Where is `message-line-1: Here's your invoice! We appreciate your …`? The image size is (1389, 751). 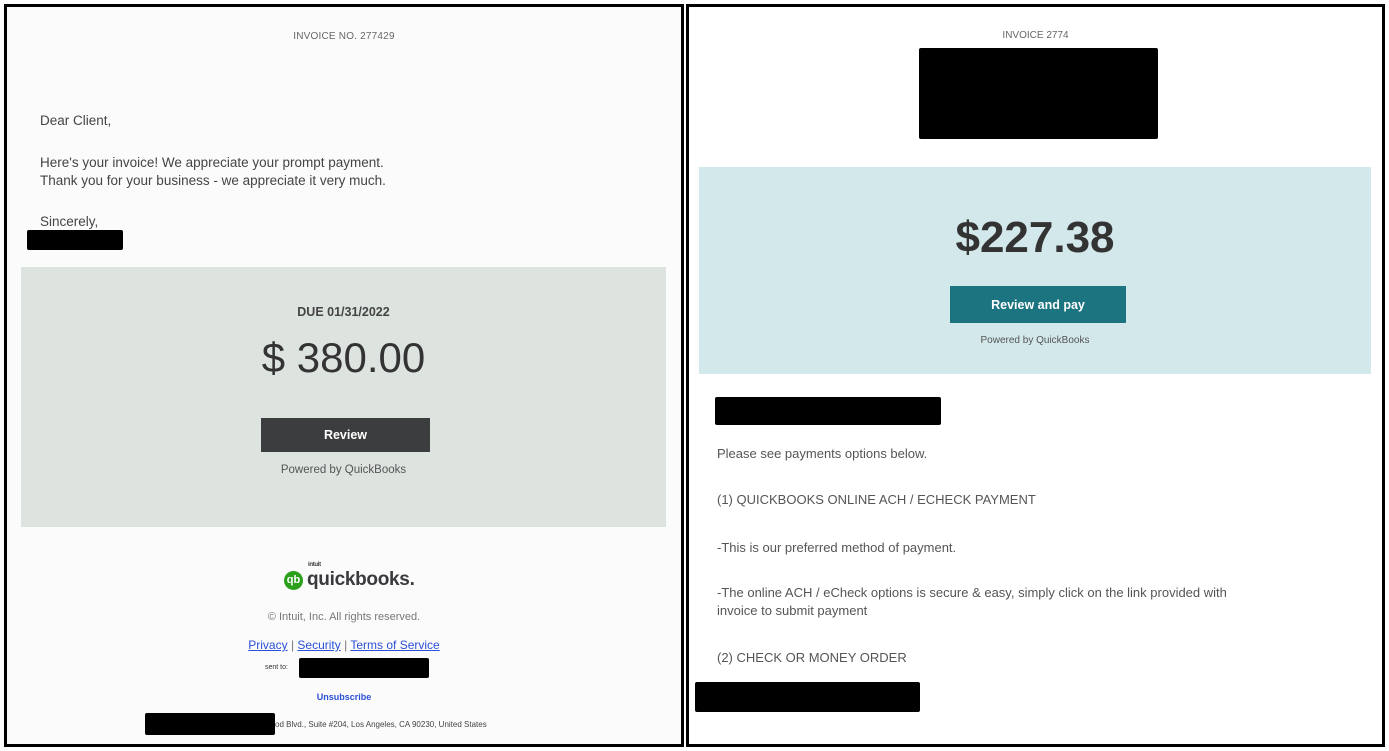 message-line-1: Here's your invoice! We appreciate your … is located at coordinates (212, 162).